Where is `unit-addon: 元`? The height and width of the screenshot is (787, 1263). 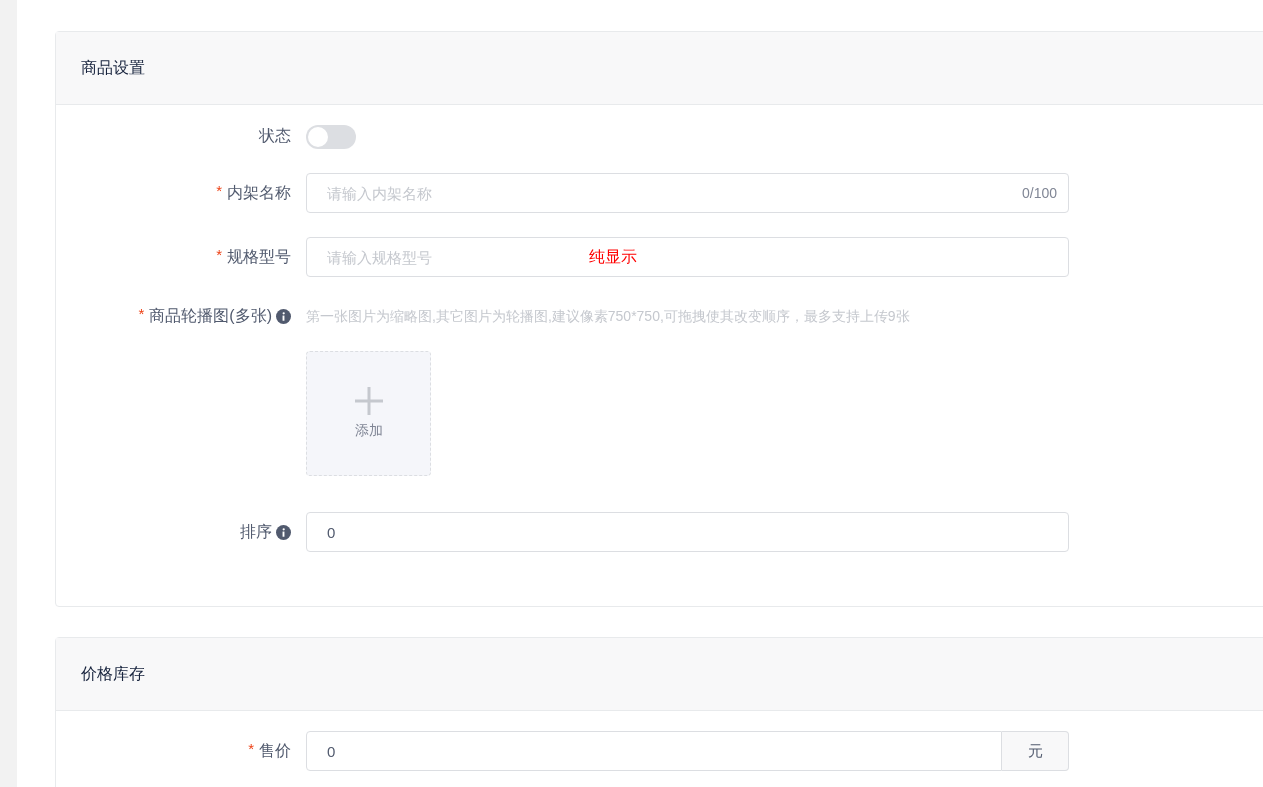
unit-addon: 元 is located at coordinates (1035, 751).